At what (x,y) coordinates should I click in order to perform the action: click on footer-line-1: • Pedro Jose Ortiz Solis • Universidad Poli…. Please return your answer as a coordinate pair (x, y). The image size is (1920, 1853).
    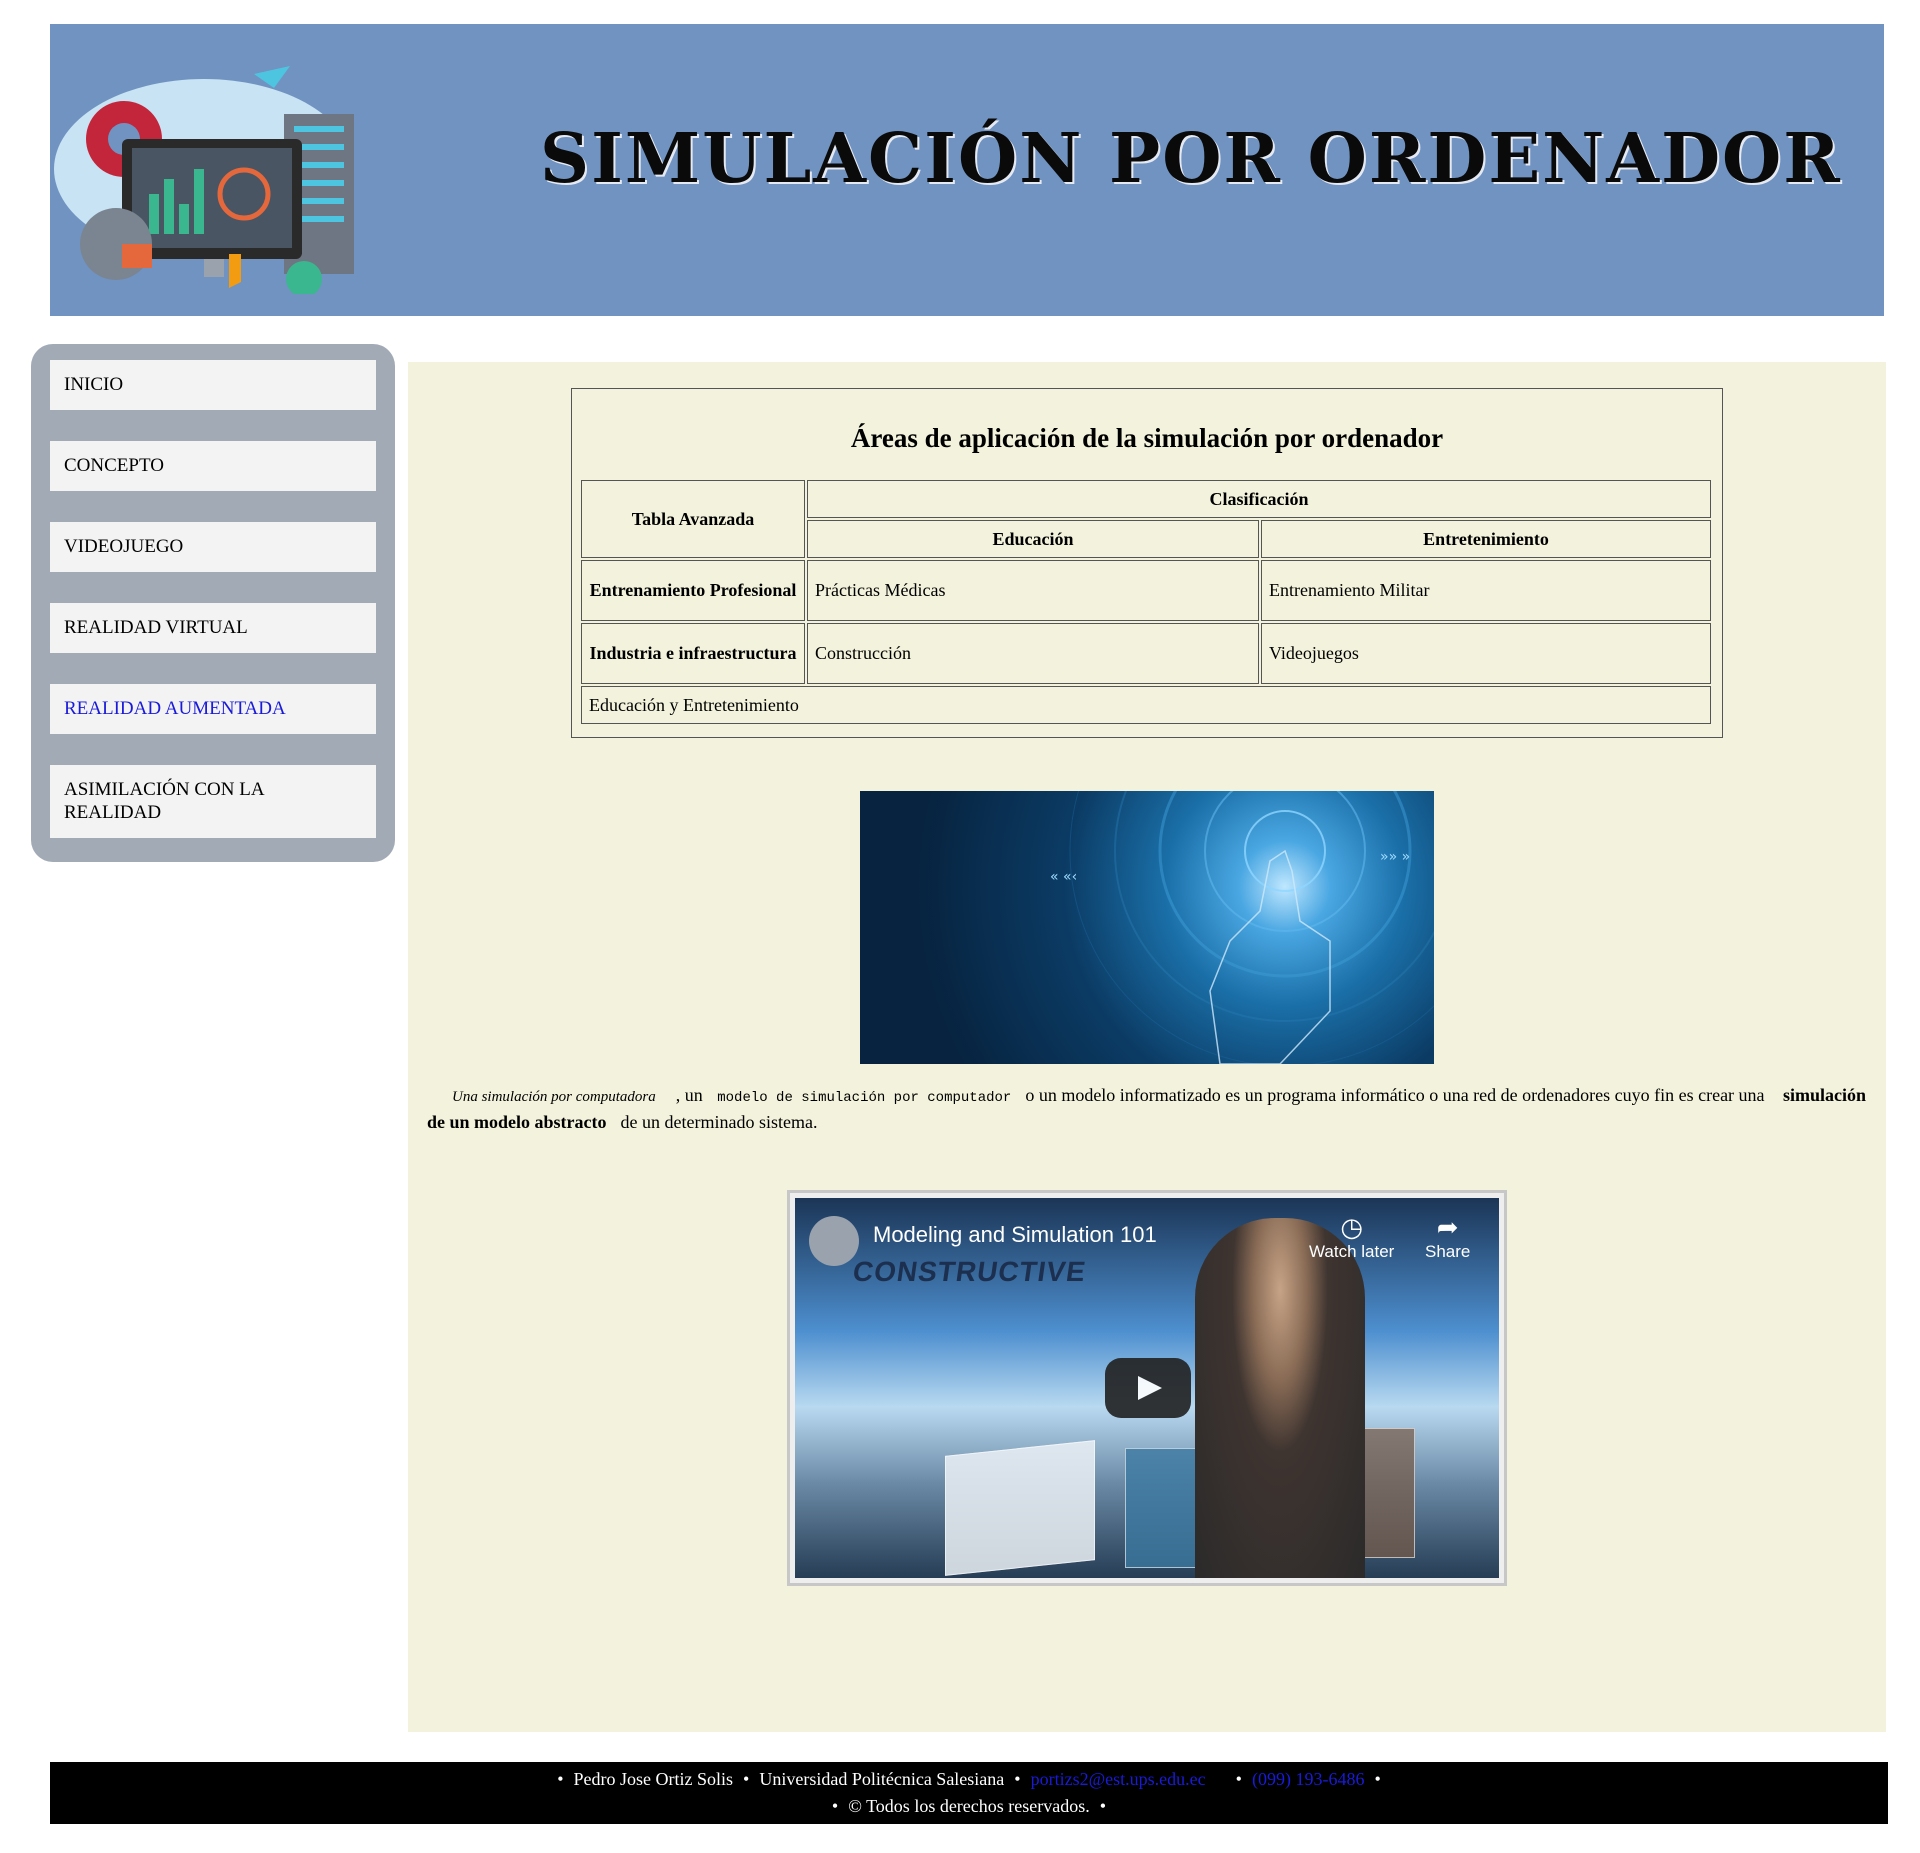
    Looking at the image, I should click on (969, 1779).